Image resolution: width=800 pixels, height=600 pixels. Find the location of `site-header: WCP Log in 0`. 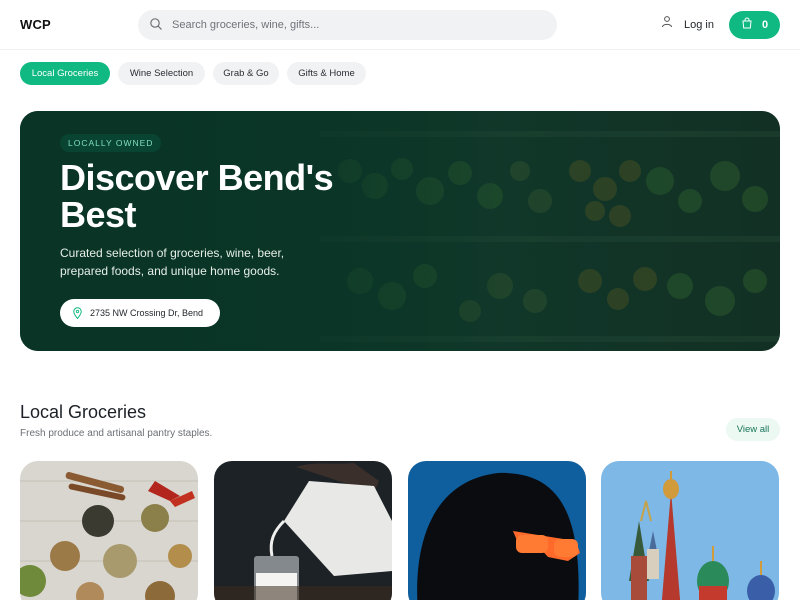

site-header: WCP Log in 0 is located at coordinates (400, 25).